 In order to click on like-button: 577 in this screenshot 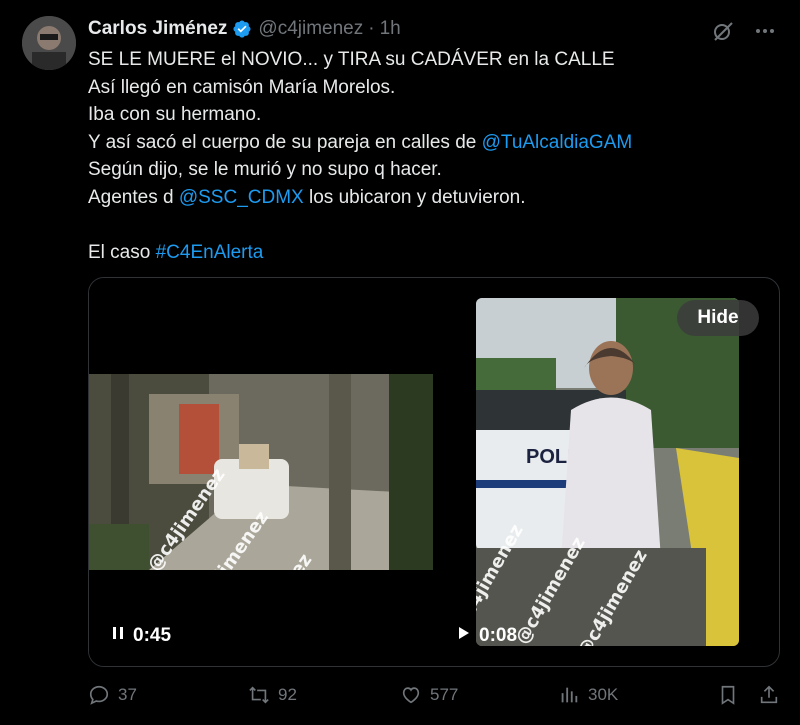, I will do `click(429, 695)`.